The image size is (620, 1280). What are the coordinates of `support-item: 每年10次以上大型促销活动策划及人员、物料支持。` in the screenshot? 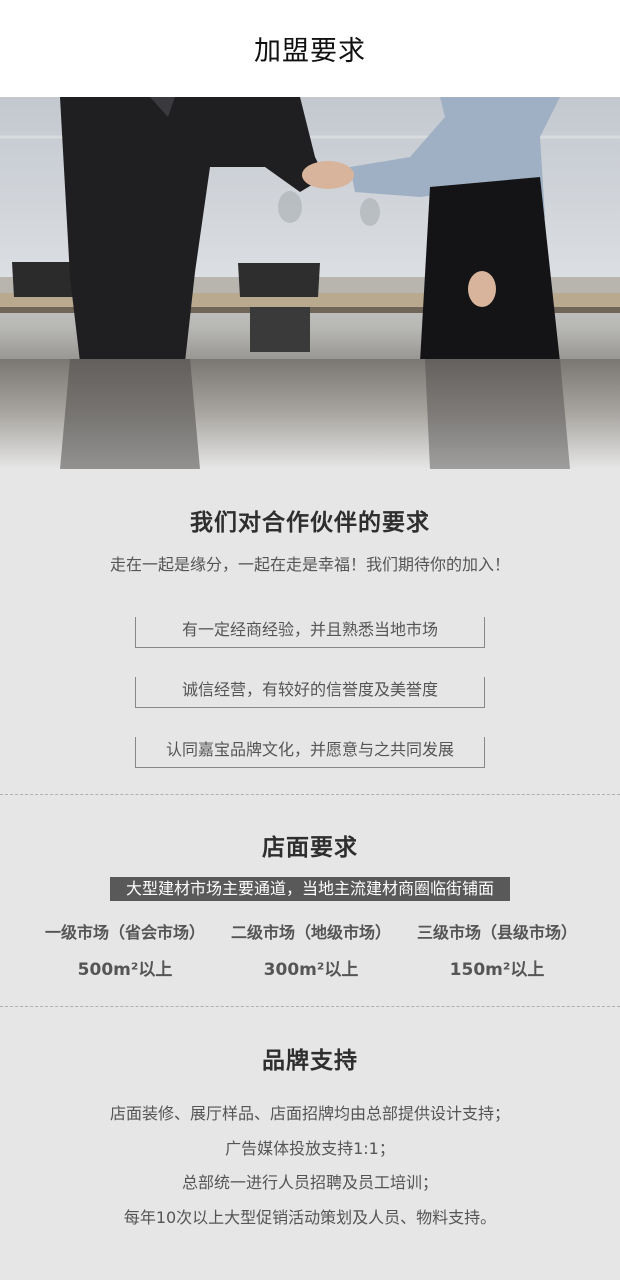 It's located at (310, 1217).